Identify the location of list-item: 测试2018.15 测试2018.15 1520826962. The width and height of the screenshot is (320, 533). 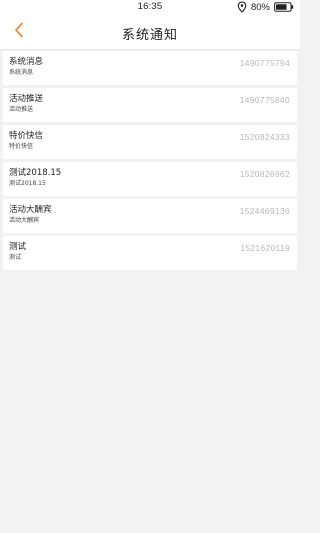
(150, 179).